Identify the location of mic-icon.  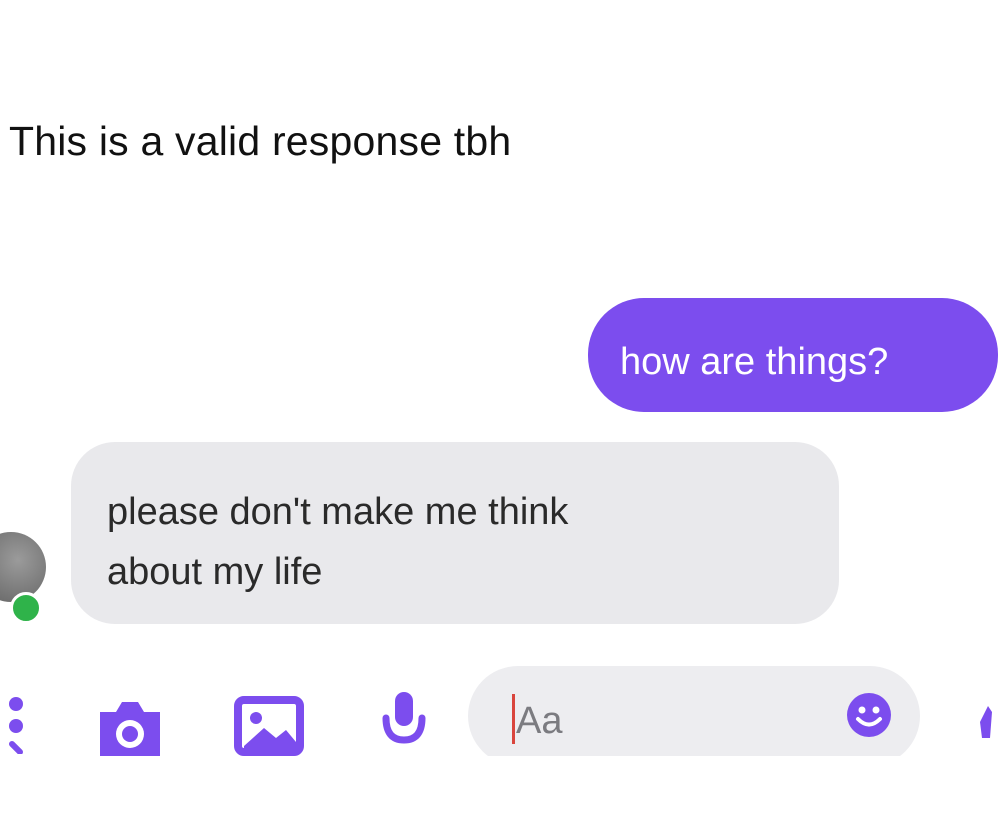
(404, 722).